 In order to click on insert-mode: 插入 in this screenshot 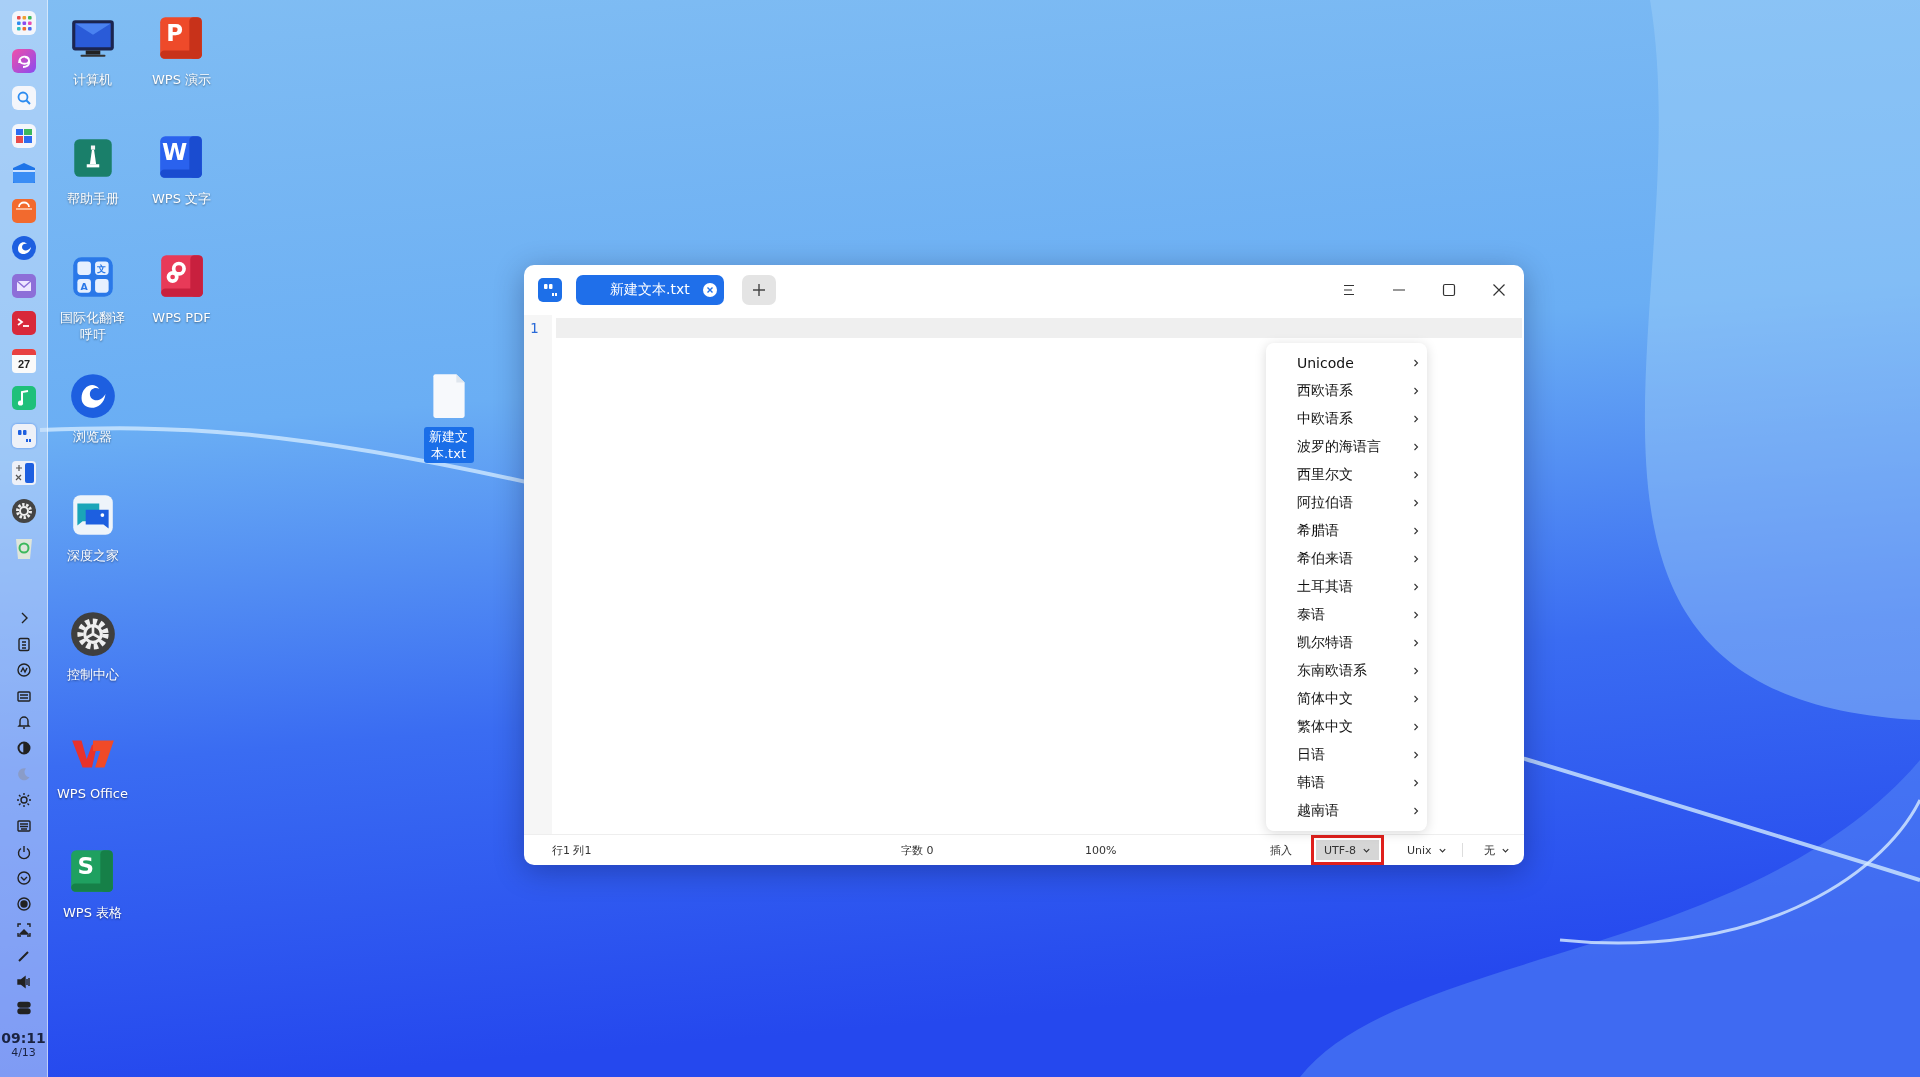, I will do `click(1281, 850)`.